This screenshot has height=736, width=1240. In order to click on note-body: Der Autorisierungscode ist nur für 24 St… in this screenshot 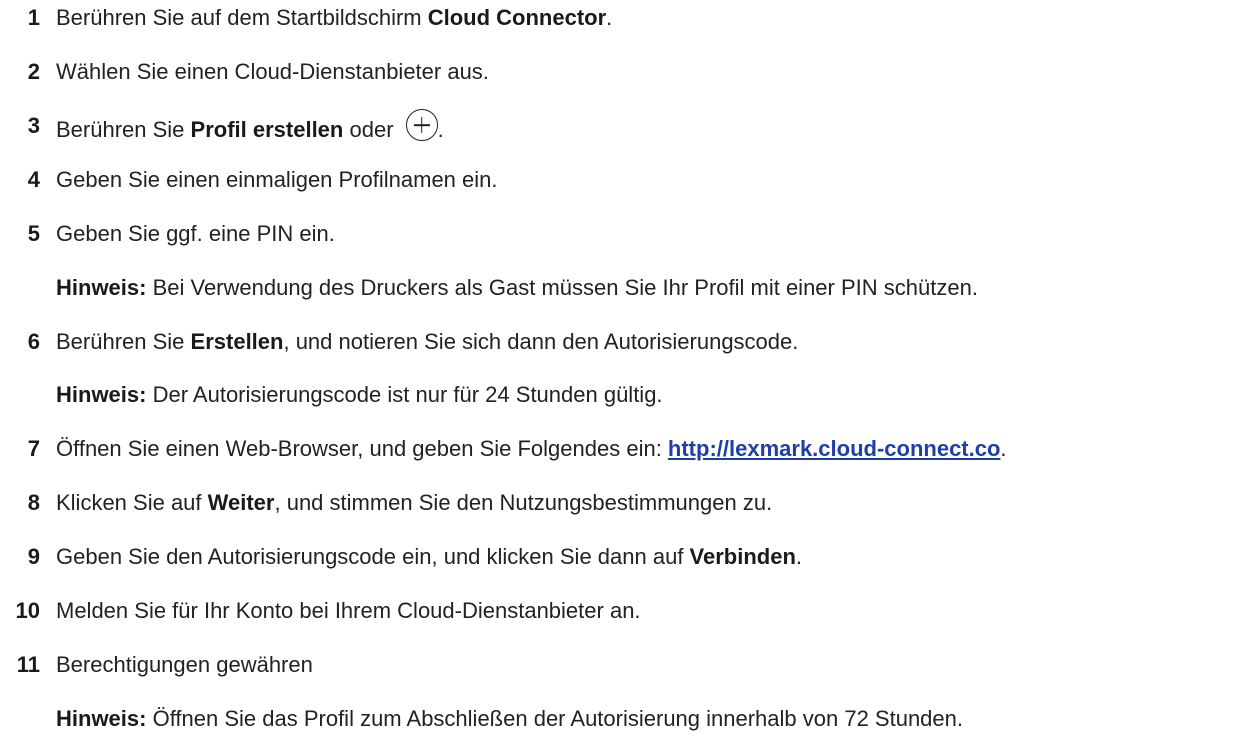, I will do `click(404, 394)`.